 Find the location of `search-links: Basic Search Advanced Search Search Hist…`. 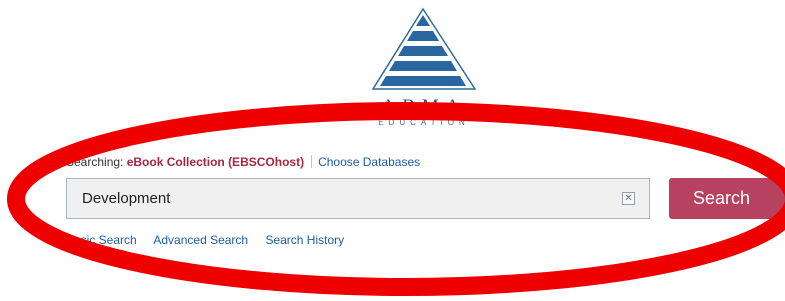

search-links: Basic Search Advanced Search Search Hist… is located at coordinates (212, 240).